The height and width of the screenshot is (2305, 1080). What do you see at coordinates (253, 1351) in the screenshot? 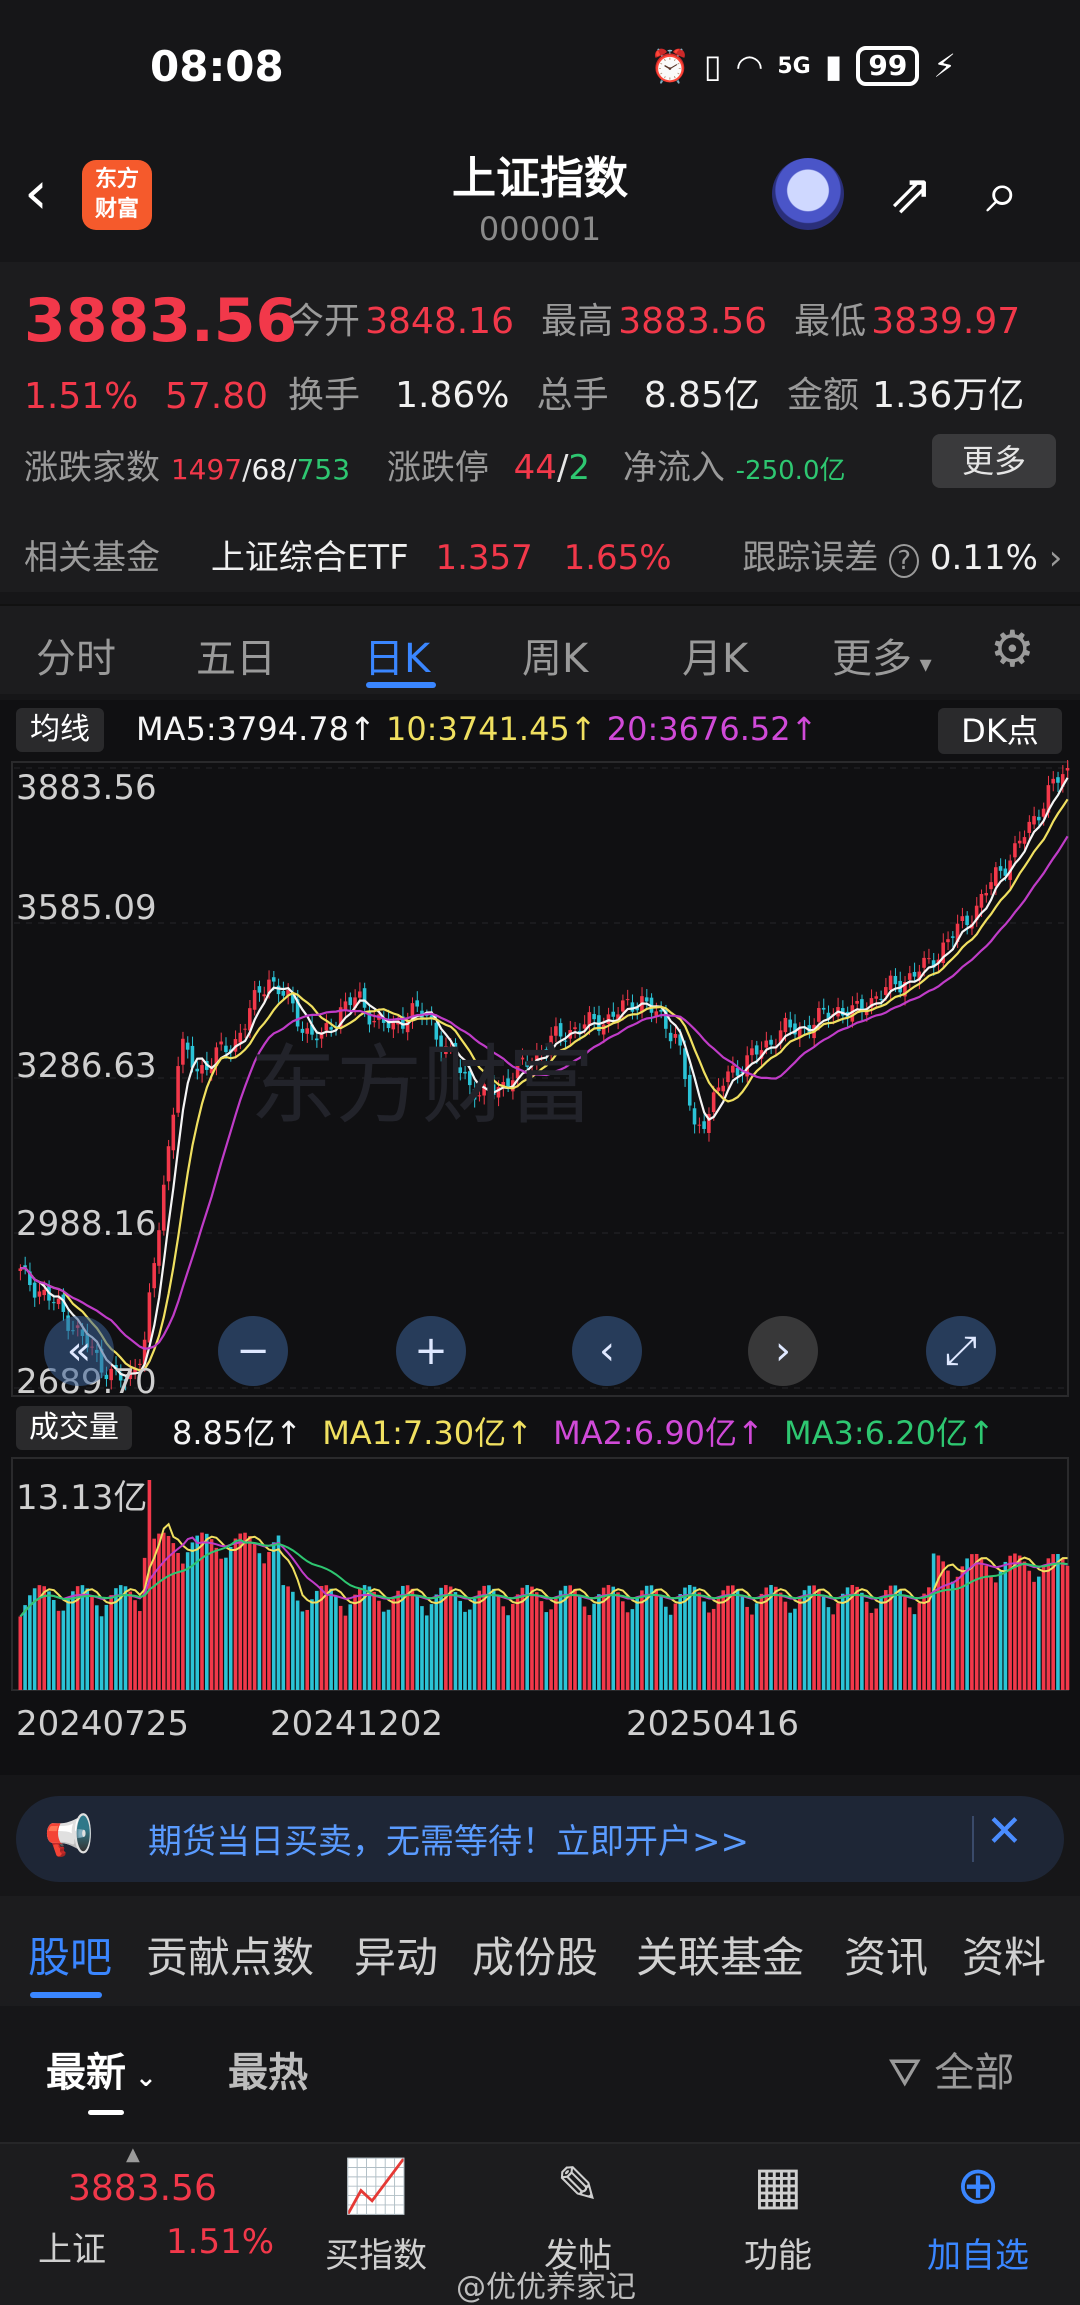
I see `zoom-out-button: −` at bounding box center [253, 1351].